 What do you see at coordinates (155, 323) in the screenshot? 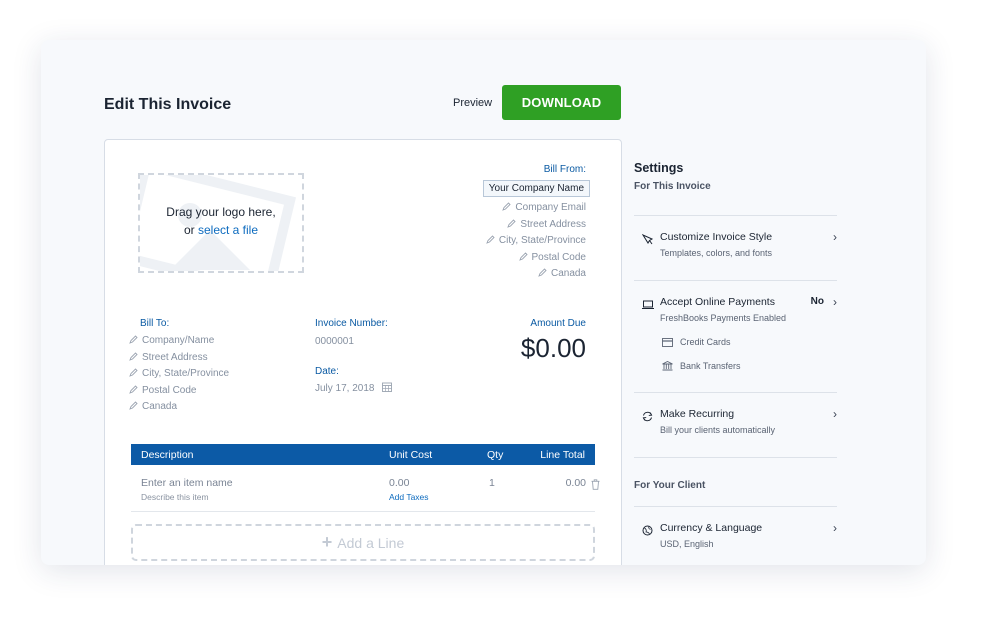
I see `bill-to-title: Bill To:` at bounding box center [155, 323].